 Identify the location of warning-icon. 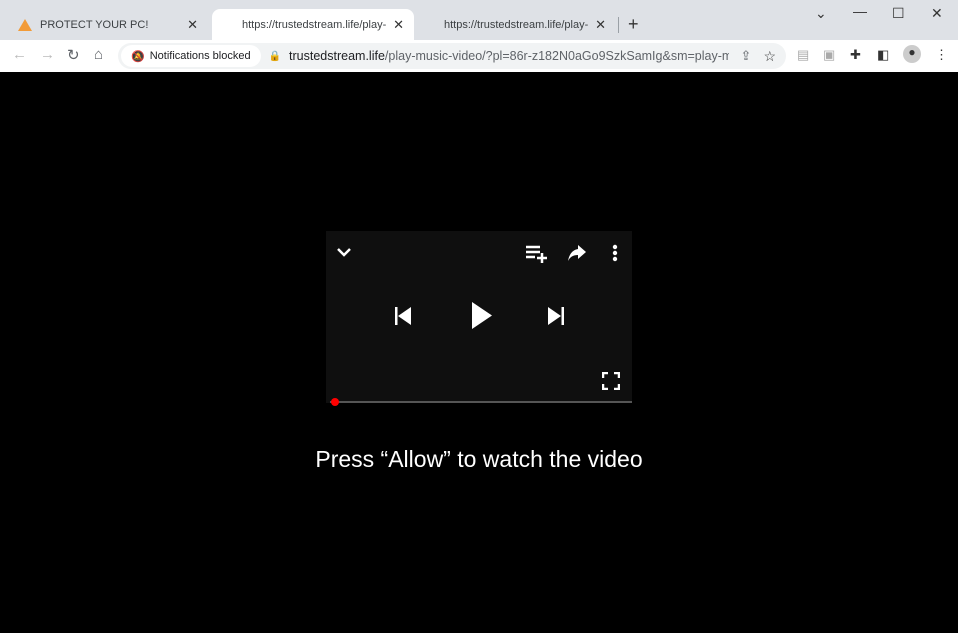
(25, 24).